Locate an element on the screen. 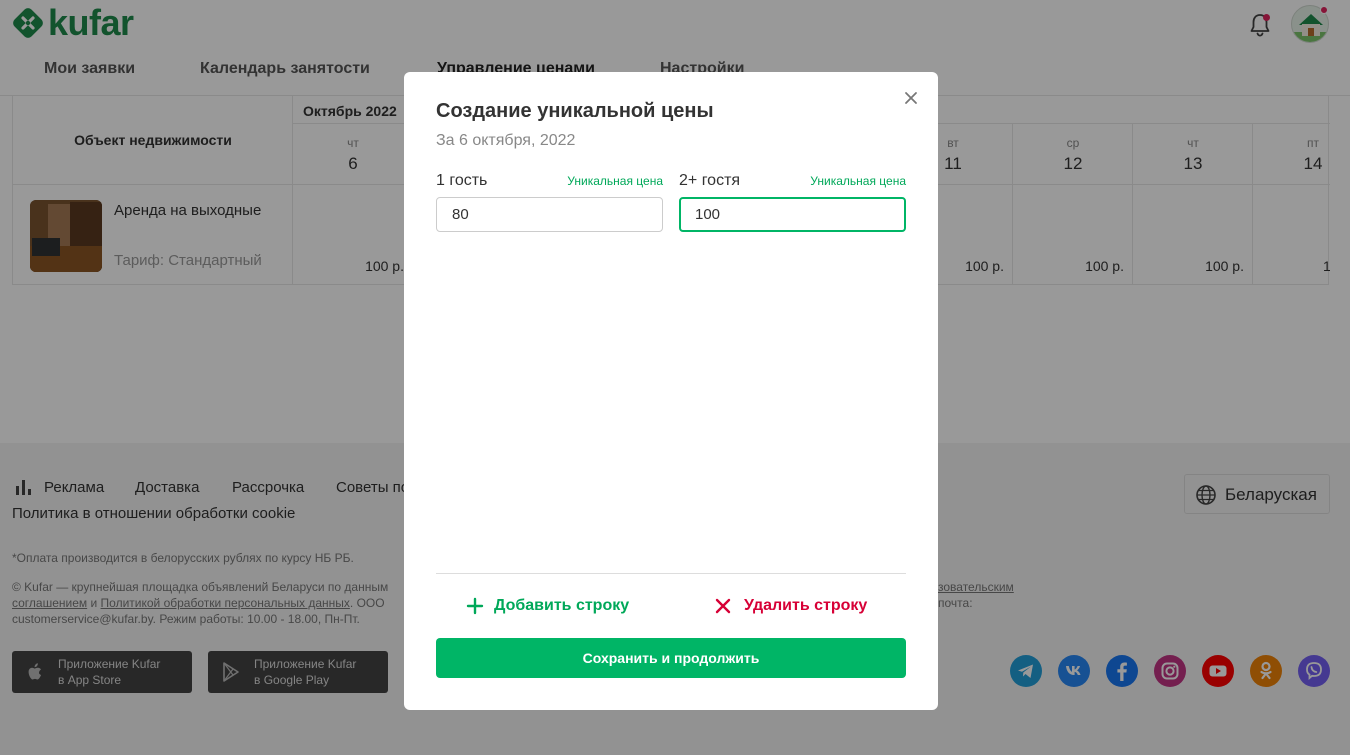 The image size is (1350, 755). add-row-label: Добавить строку is located at coordinates (562, 605).